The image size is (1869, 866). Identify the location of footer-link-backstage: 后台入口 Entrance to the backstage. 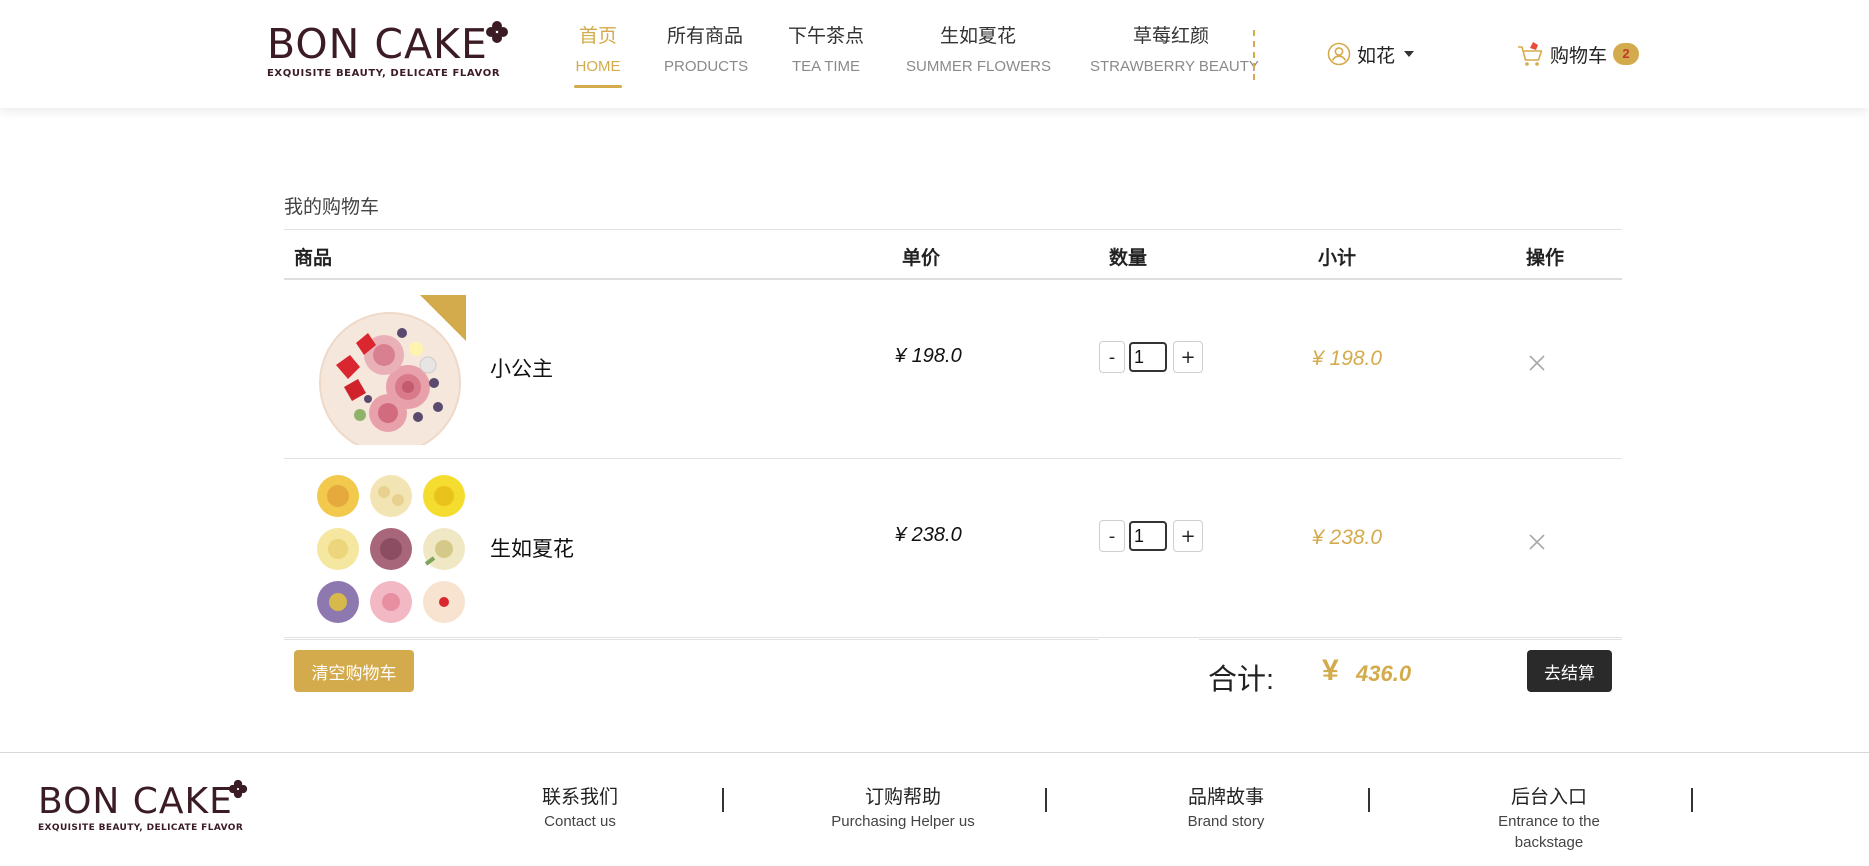
(1549, 819).